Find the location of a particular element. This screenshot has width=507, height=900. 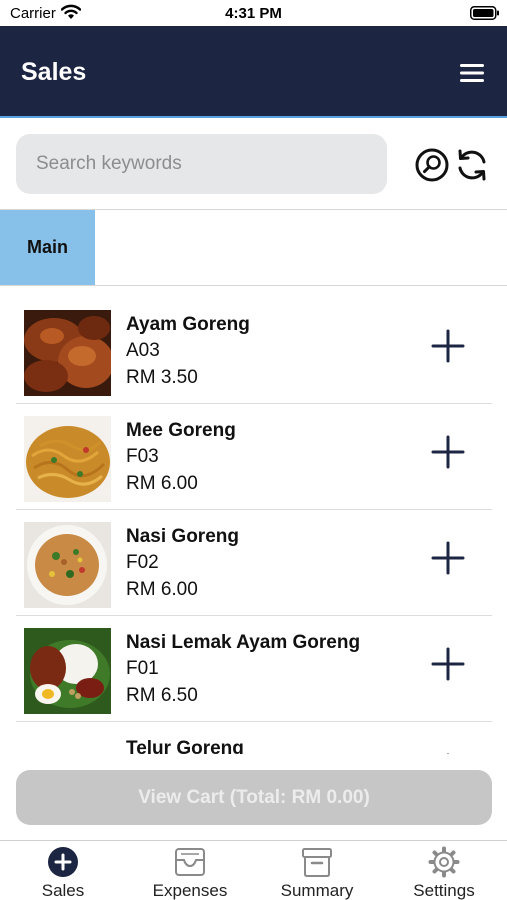

gear-icon is located at coordinates (444, 862).